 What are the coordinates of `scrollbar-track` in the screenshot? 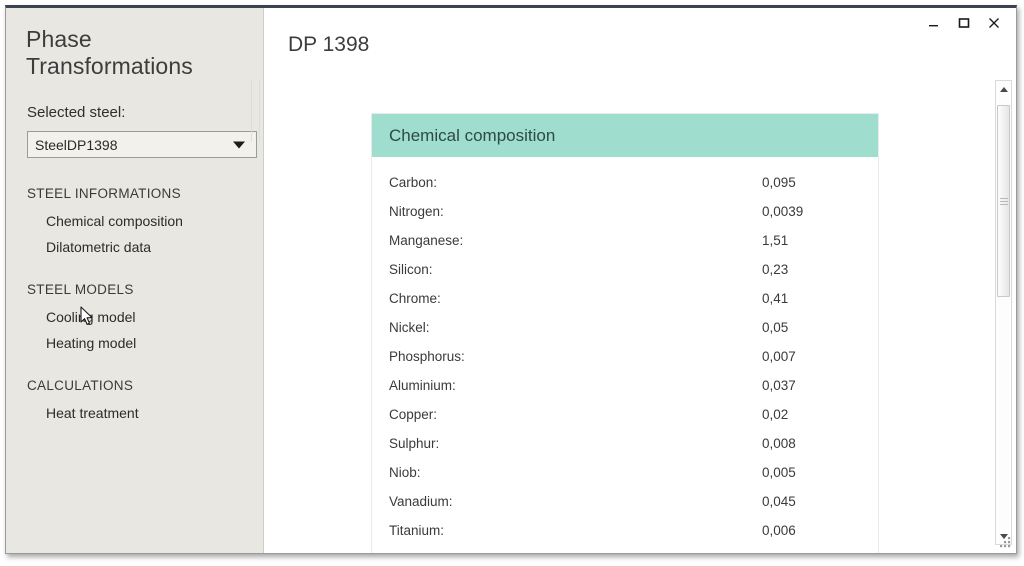 It's located at (1003, 312).